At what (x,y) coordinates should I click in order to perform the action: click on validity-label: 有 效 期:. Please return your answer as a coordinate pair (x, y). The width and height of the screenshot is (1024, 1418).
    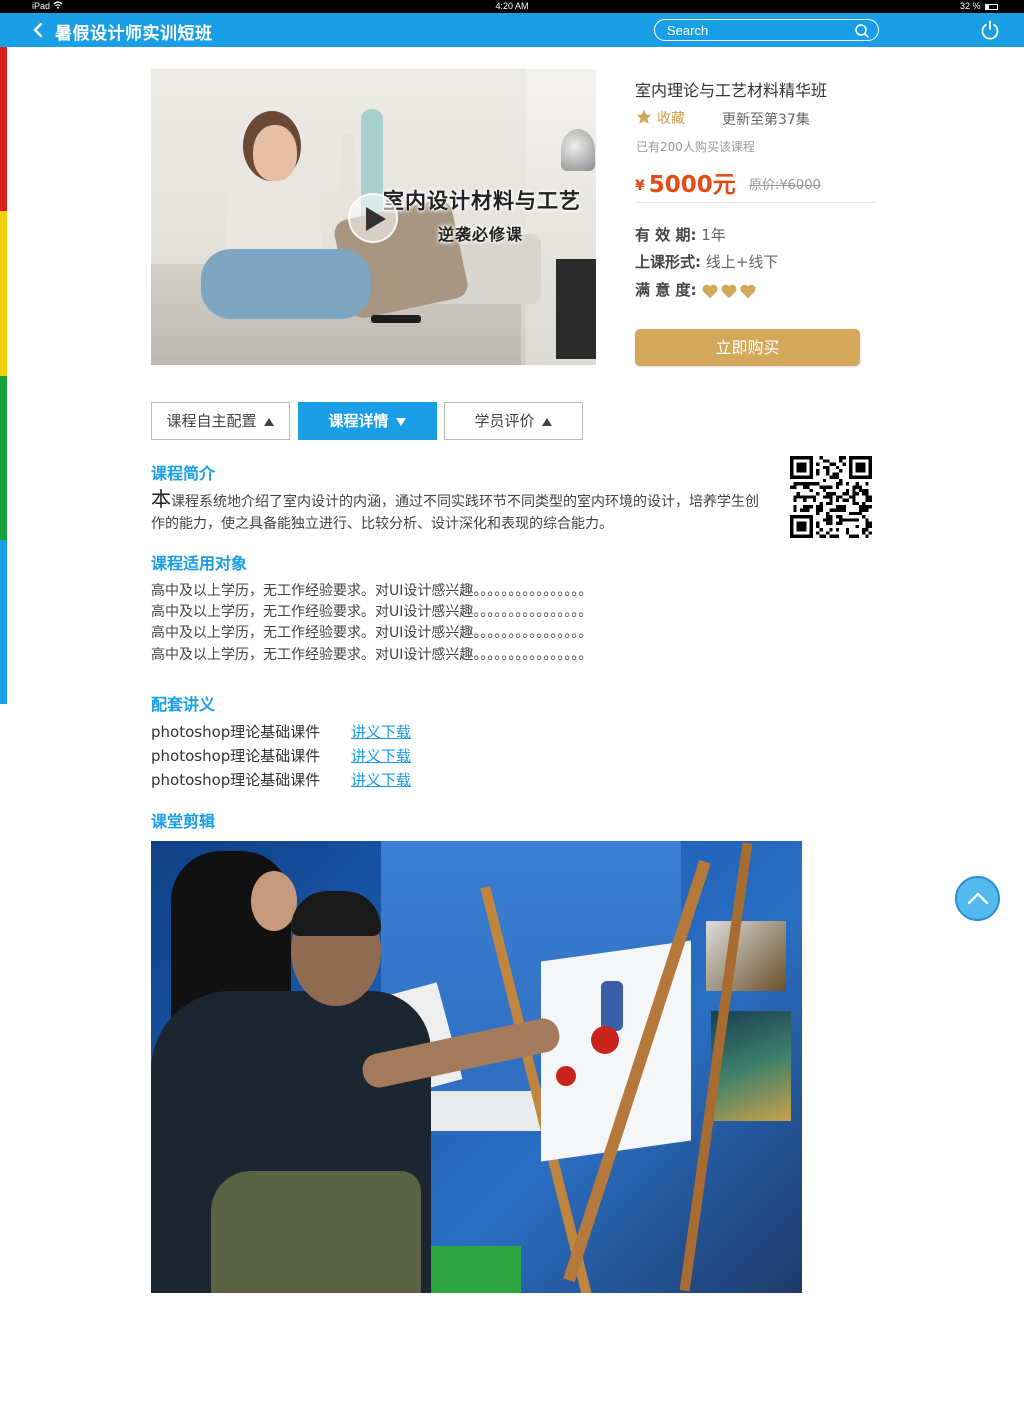
    Looking at the image, I should click on (666, 235).